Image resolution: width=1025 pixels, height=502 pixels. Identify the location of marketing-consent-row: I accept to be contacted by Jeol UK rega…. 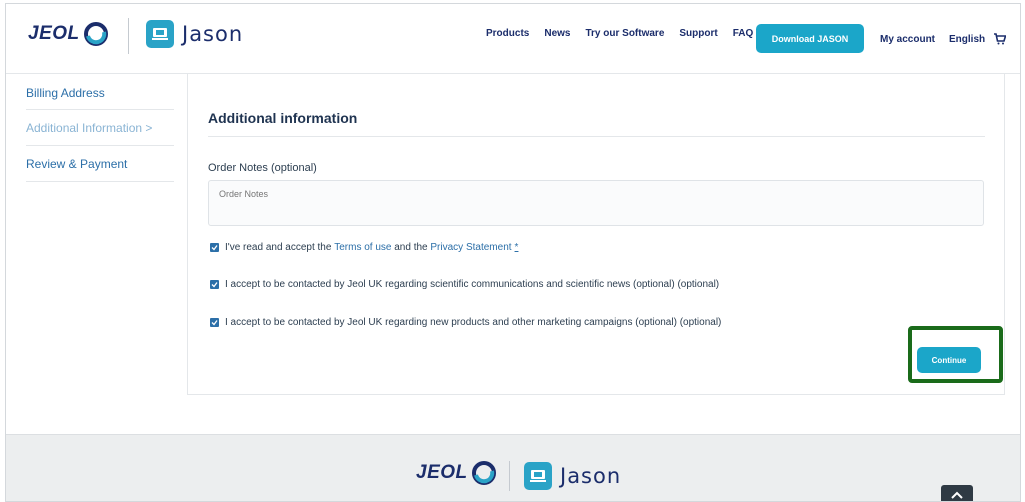
(465, 322).